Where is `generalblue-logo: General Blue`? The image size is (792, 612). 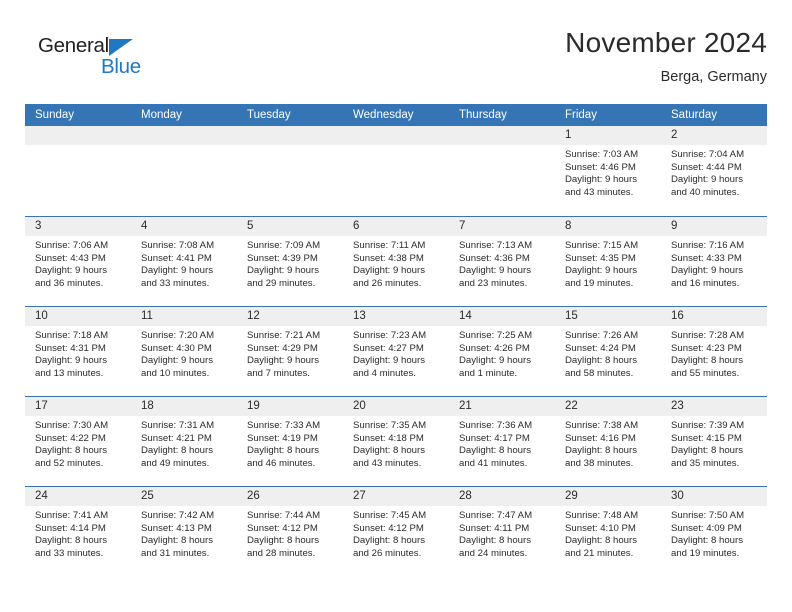
generalblue-logo: General Blue is located at coordinates (98, 58).